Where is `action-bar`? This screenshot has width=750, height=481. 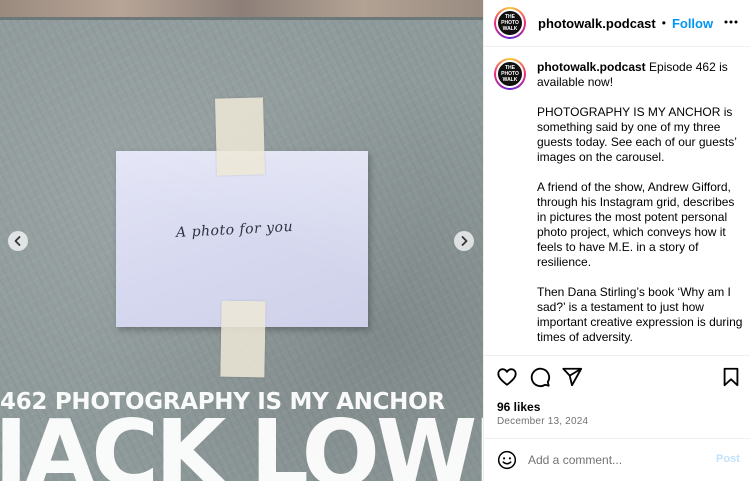
action-bar is located at coordinates (619, 377).